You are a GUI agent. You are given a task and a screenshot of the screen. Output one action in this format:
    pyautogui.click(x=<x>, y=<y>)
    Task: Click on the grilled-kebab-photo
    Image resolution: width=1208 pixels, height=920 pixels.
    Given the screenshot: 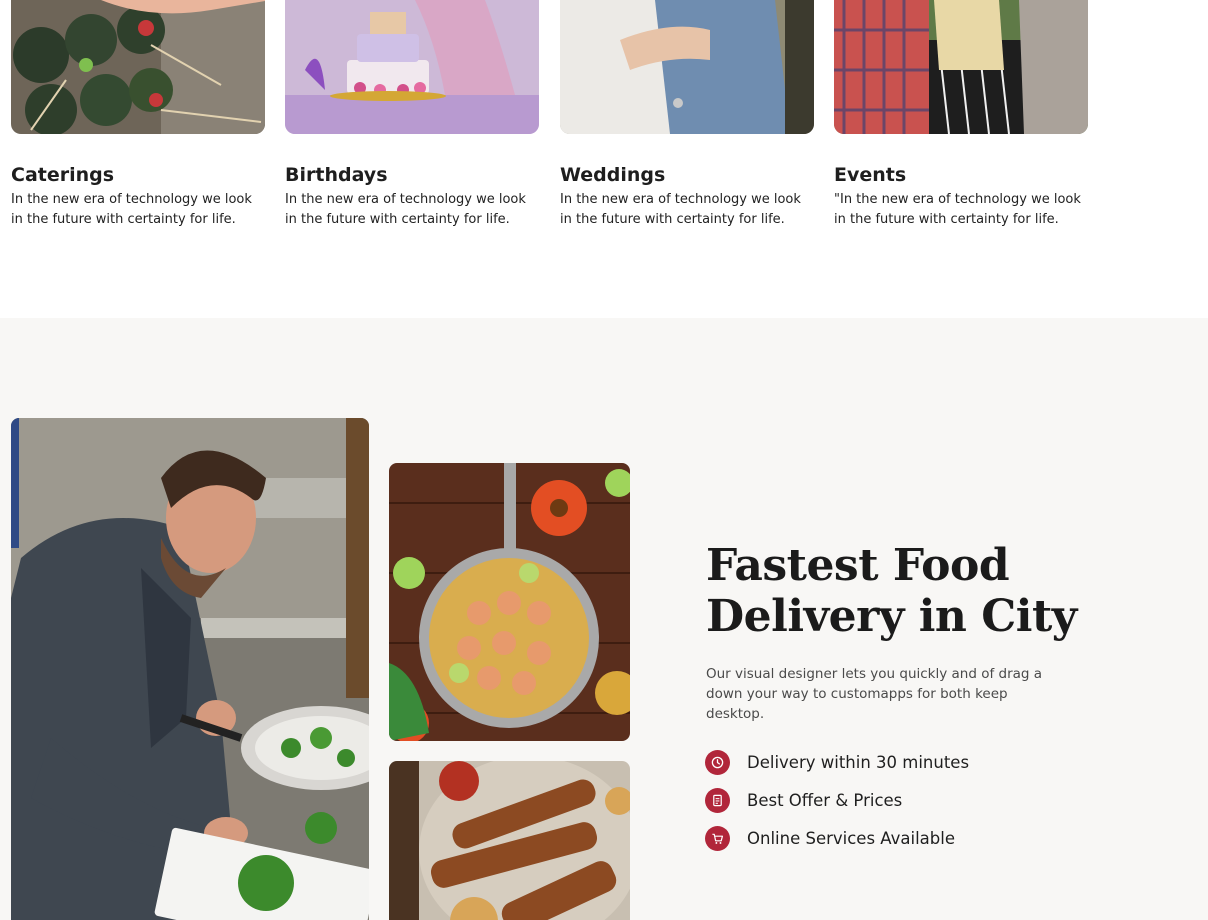 What is the action you would take?
    pyautogui.click(x=509, y=840)
    